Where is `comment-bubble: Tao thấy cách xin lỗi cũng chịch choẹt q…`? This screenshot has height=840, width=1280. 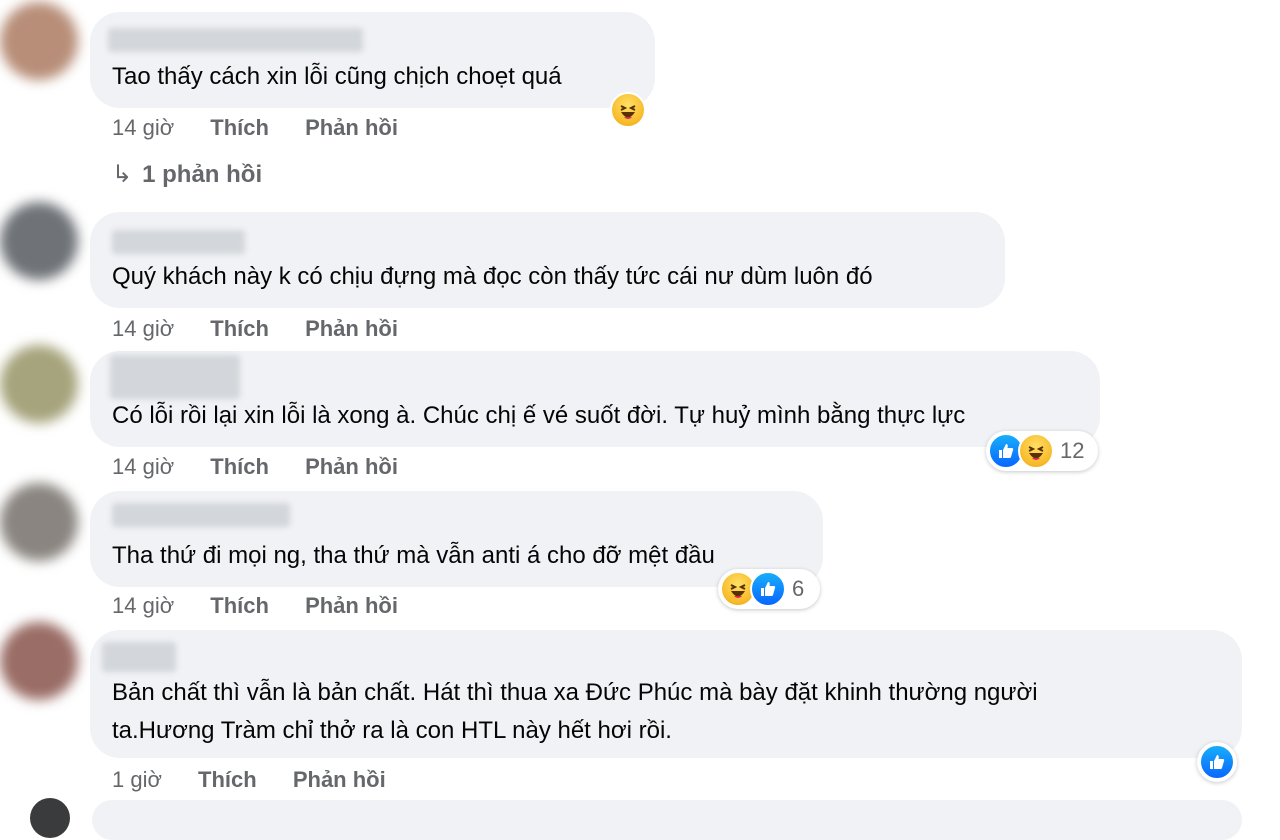 comment-bubble: Tao thấy cách xin lỗi cũng chịch choẹt q… is located at coordinates (372, 60).